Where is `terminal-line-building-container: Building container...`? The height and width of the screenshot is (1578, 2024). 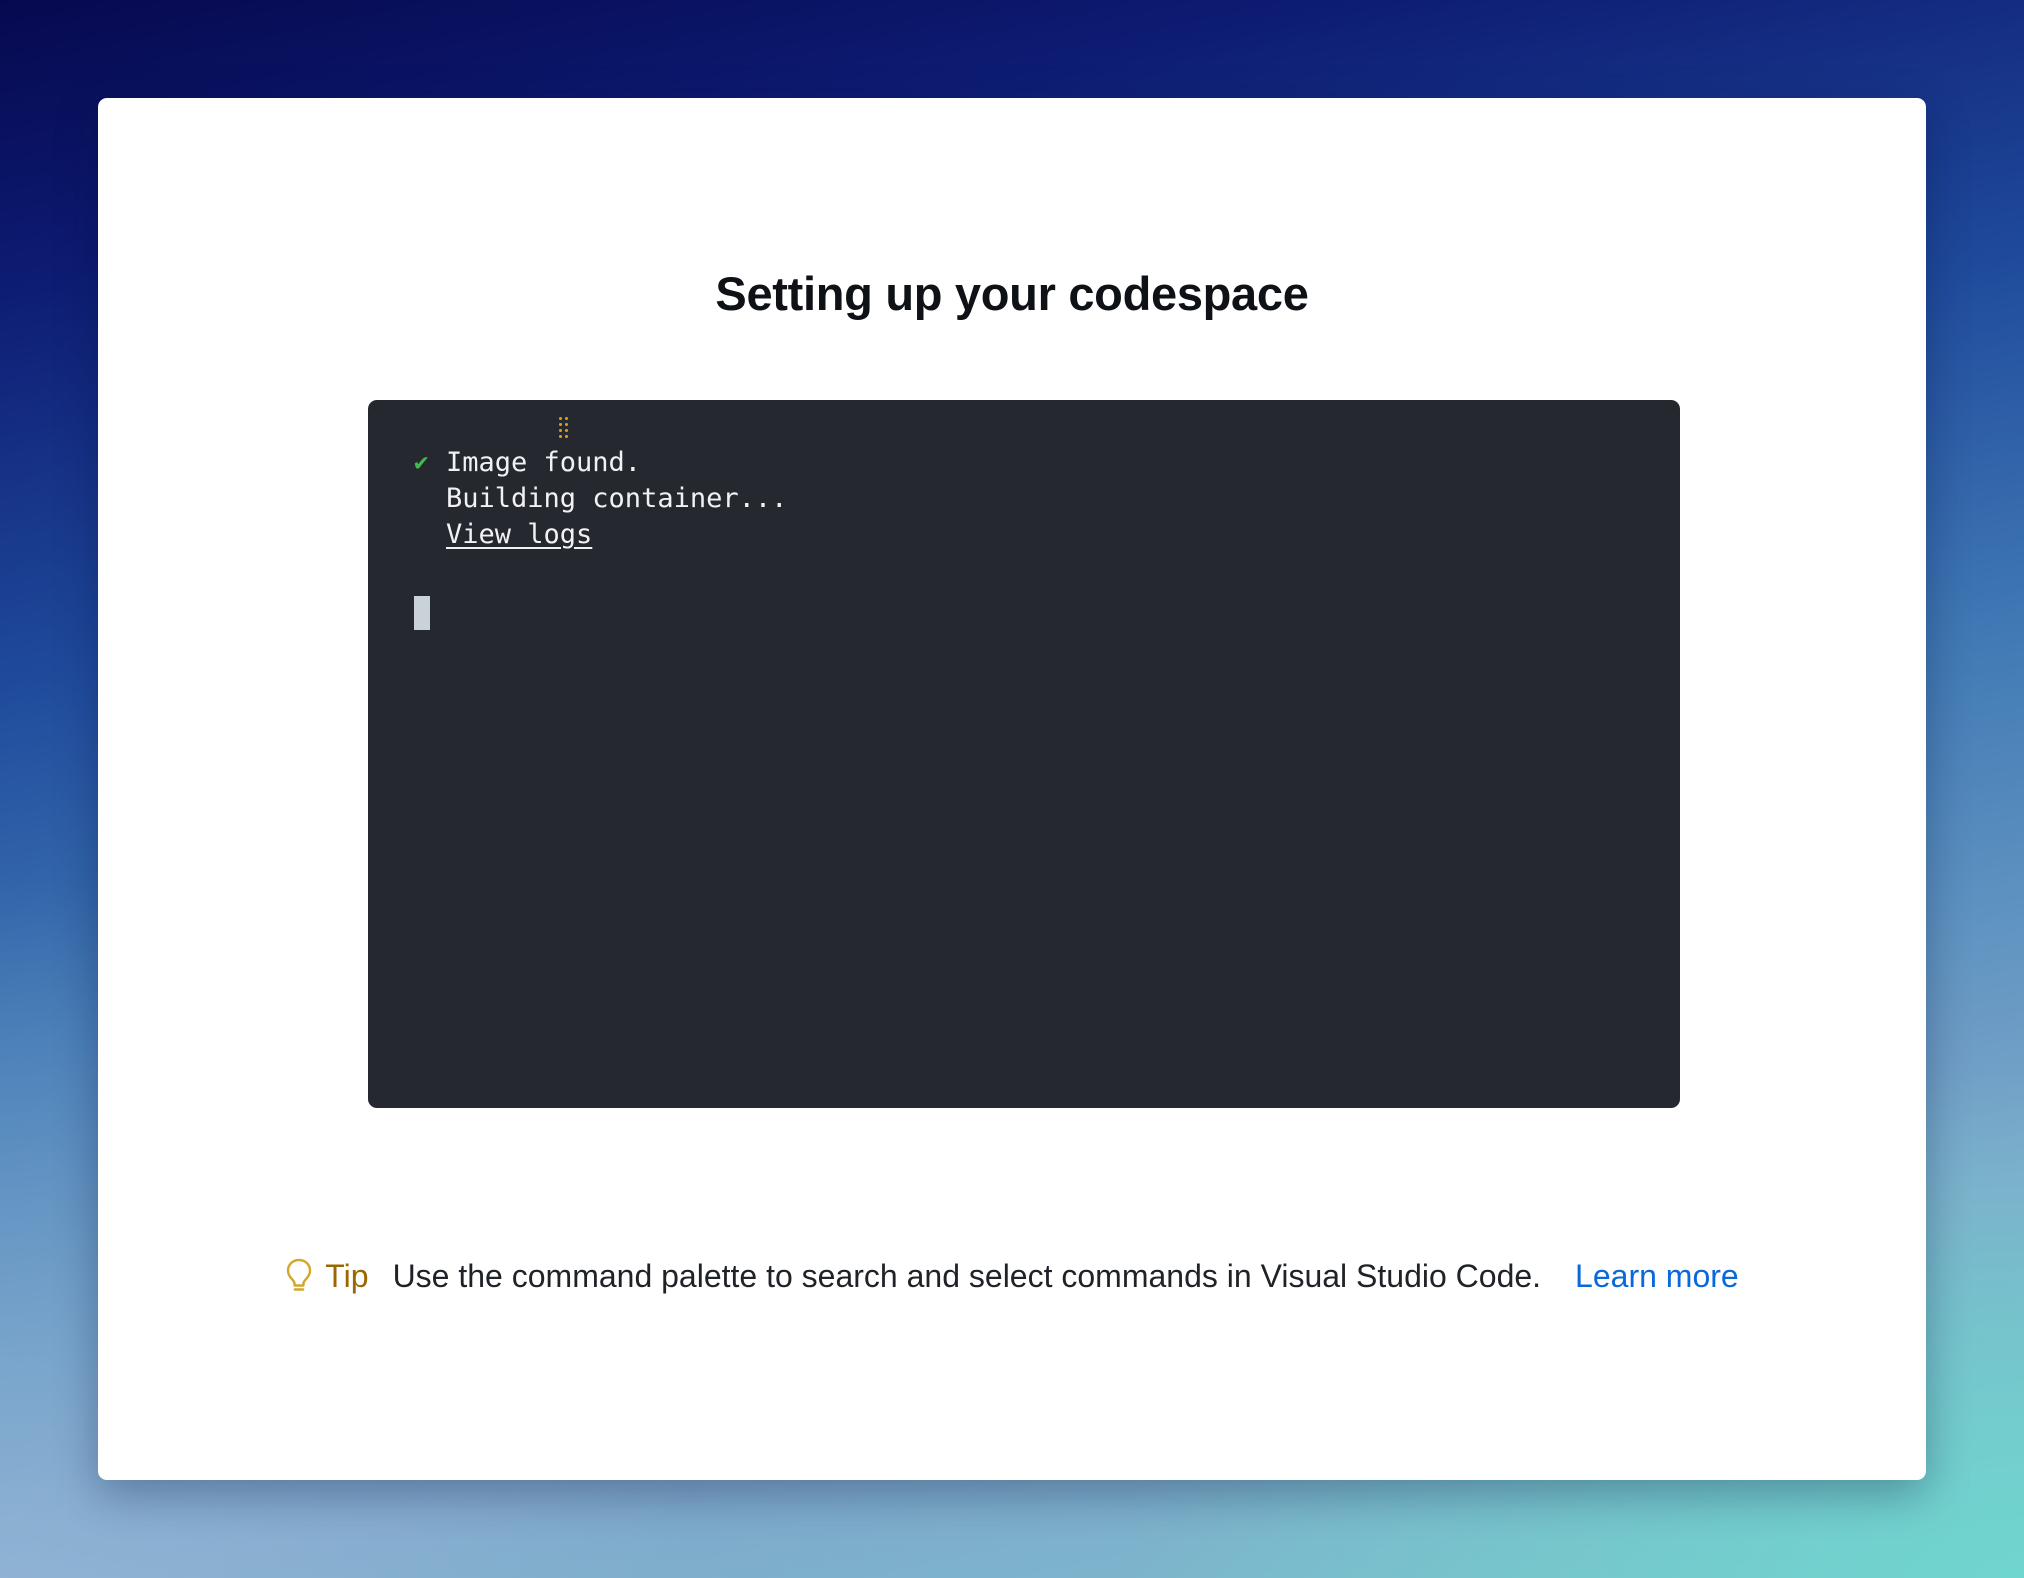
terminal-line-building-container: Building container... is located at coordinates (600, 466).